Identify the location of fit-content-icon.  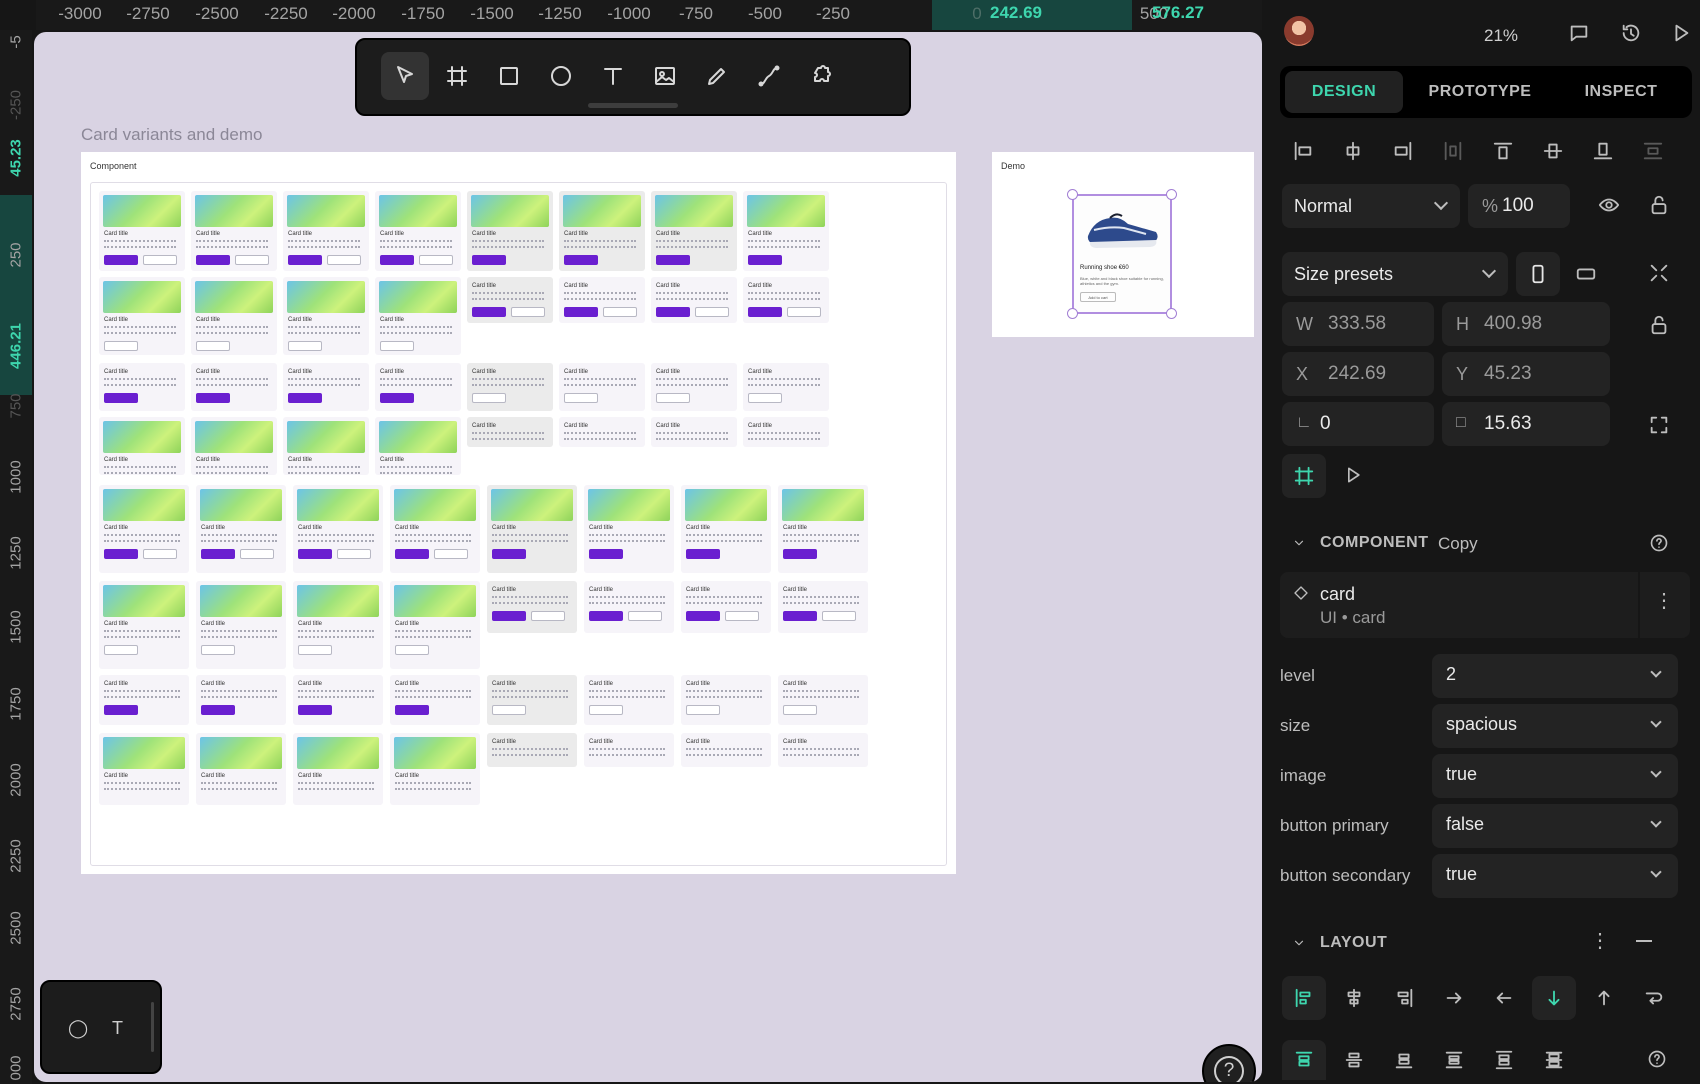
(1659, 273).